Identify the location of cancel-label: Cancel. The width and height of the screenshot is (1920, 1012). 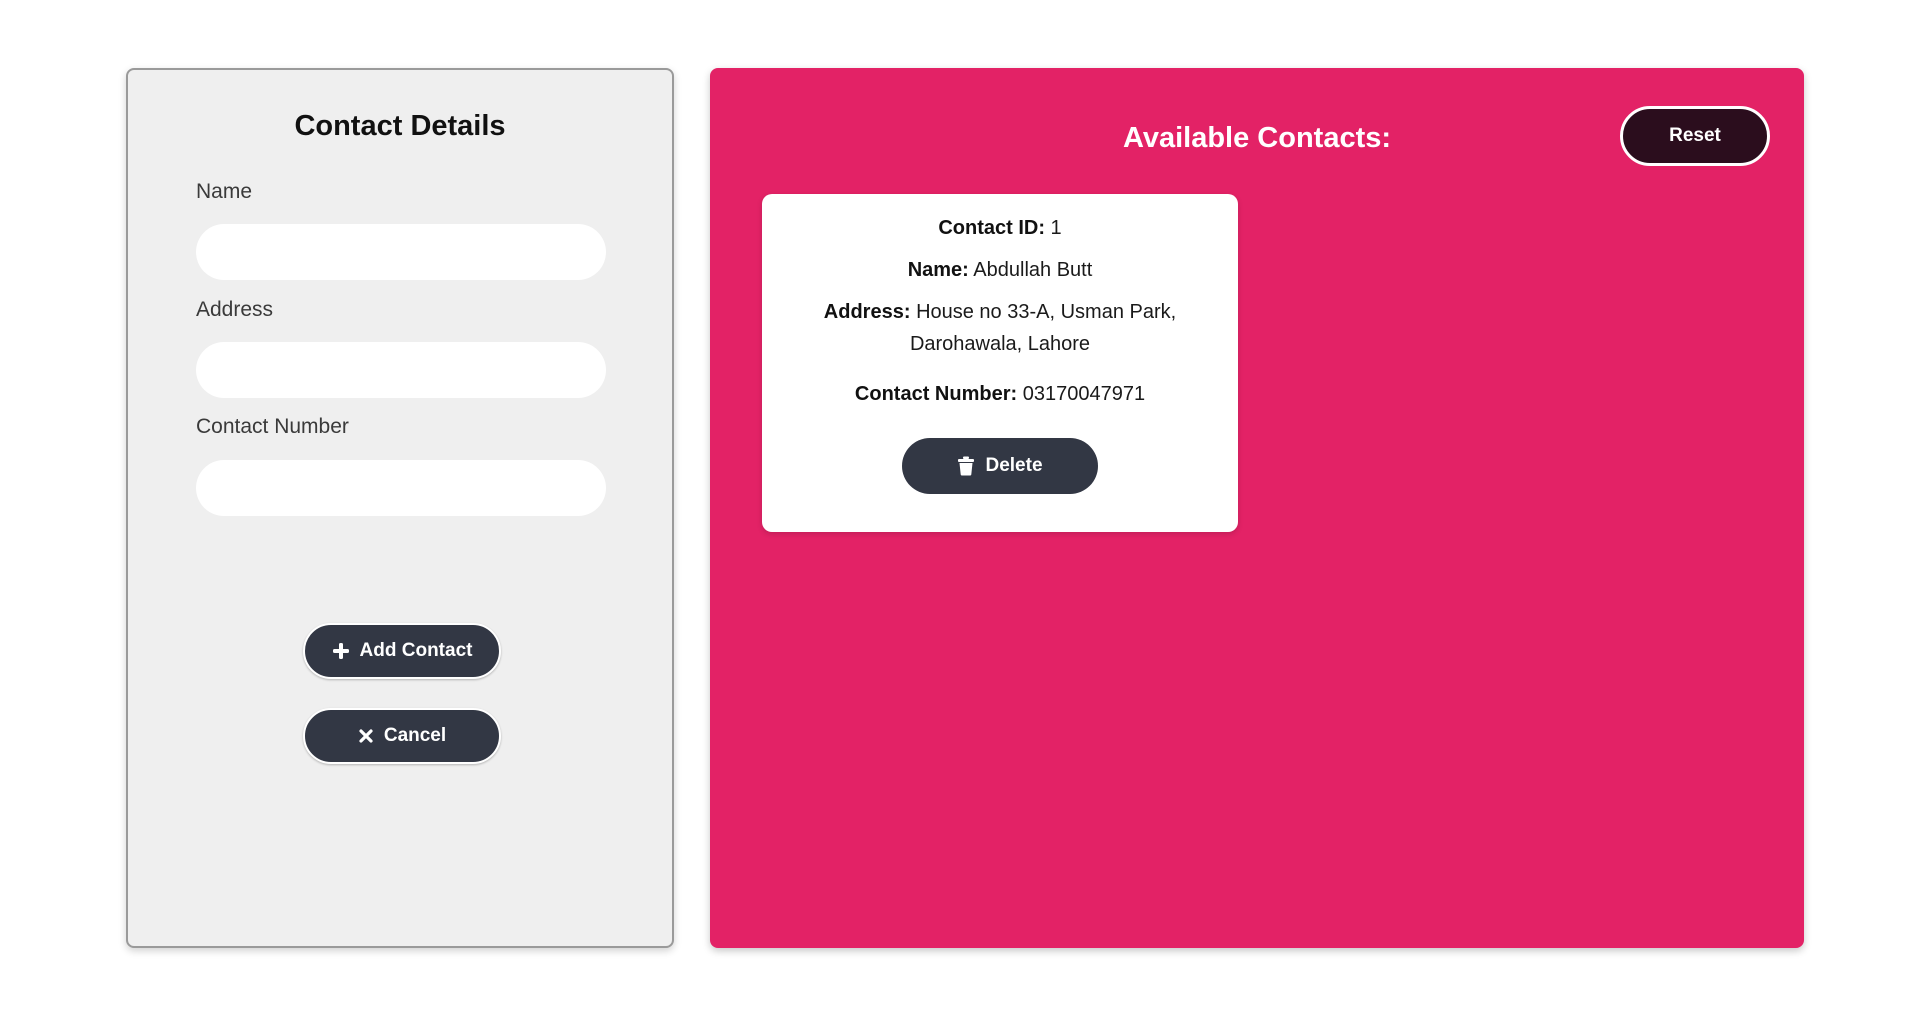
(415, 735).